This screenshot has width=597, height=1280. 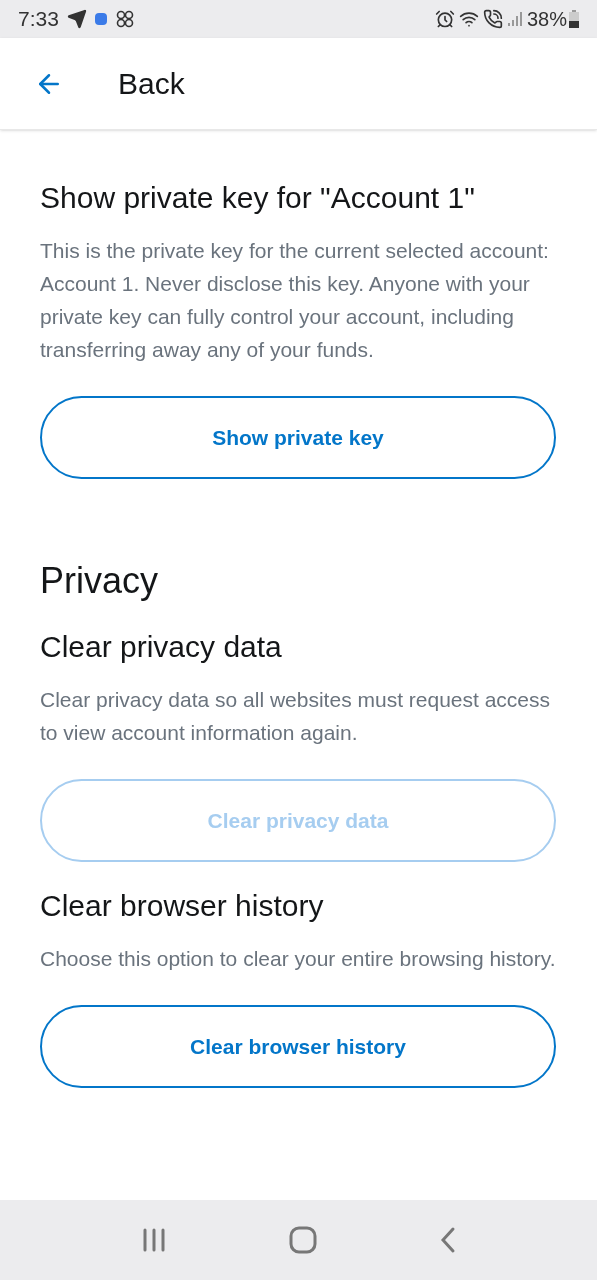 I want to click on battery-percent: 38%, so click(x=546, y=19).